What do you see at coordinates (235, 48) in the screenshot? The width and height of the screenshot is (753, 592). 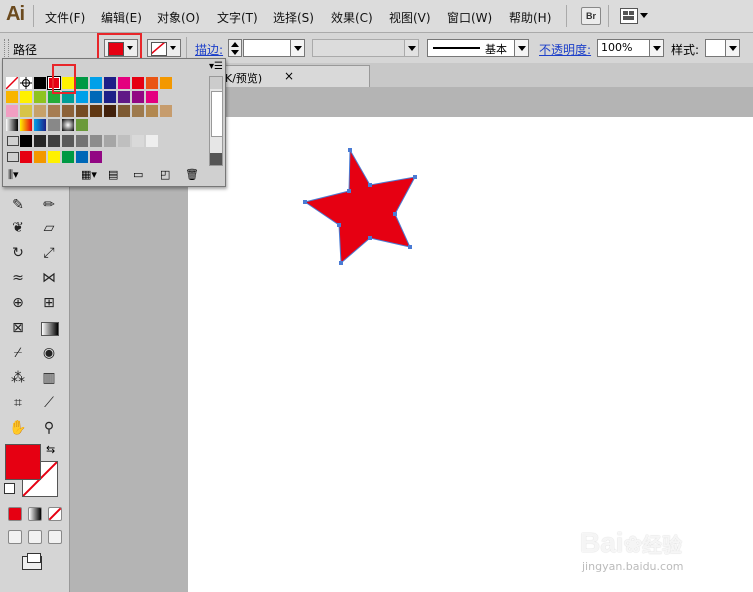 I see `stroke-weight-stepper` at bounding box center [235, 48].